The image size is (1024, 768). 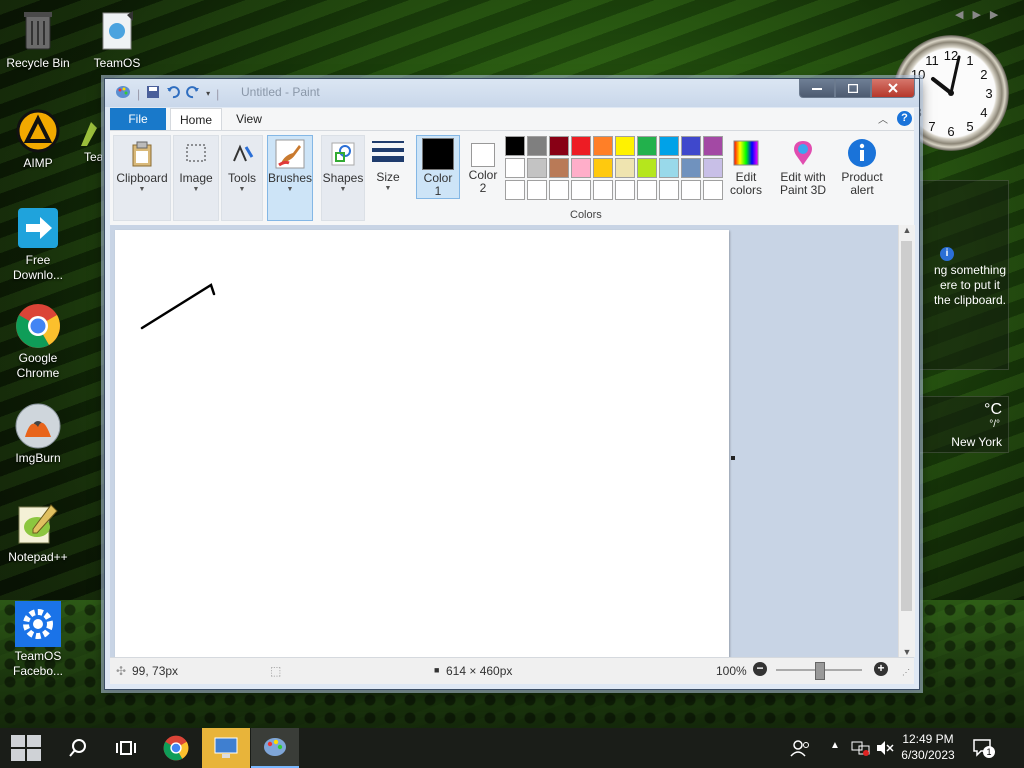 I want to click on save-icon, so click(x=153, y=93).